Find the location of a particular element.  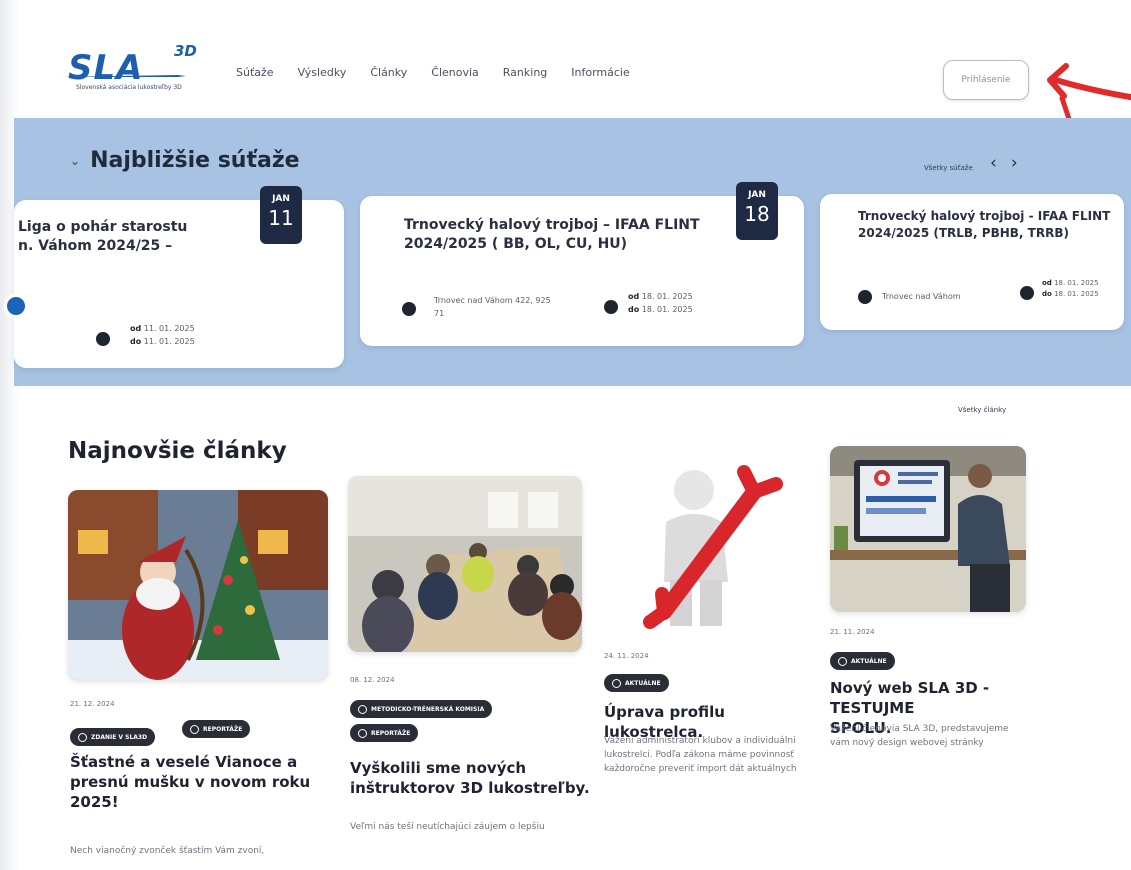

article-date: 21. 12. 2024 is located at coordinates (92, 704).